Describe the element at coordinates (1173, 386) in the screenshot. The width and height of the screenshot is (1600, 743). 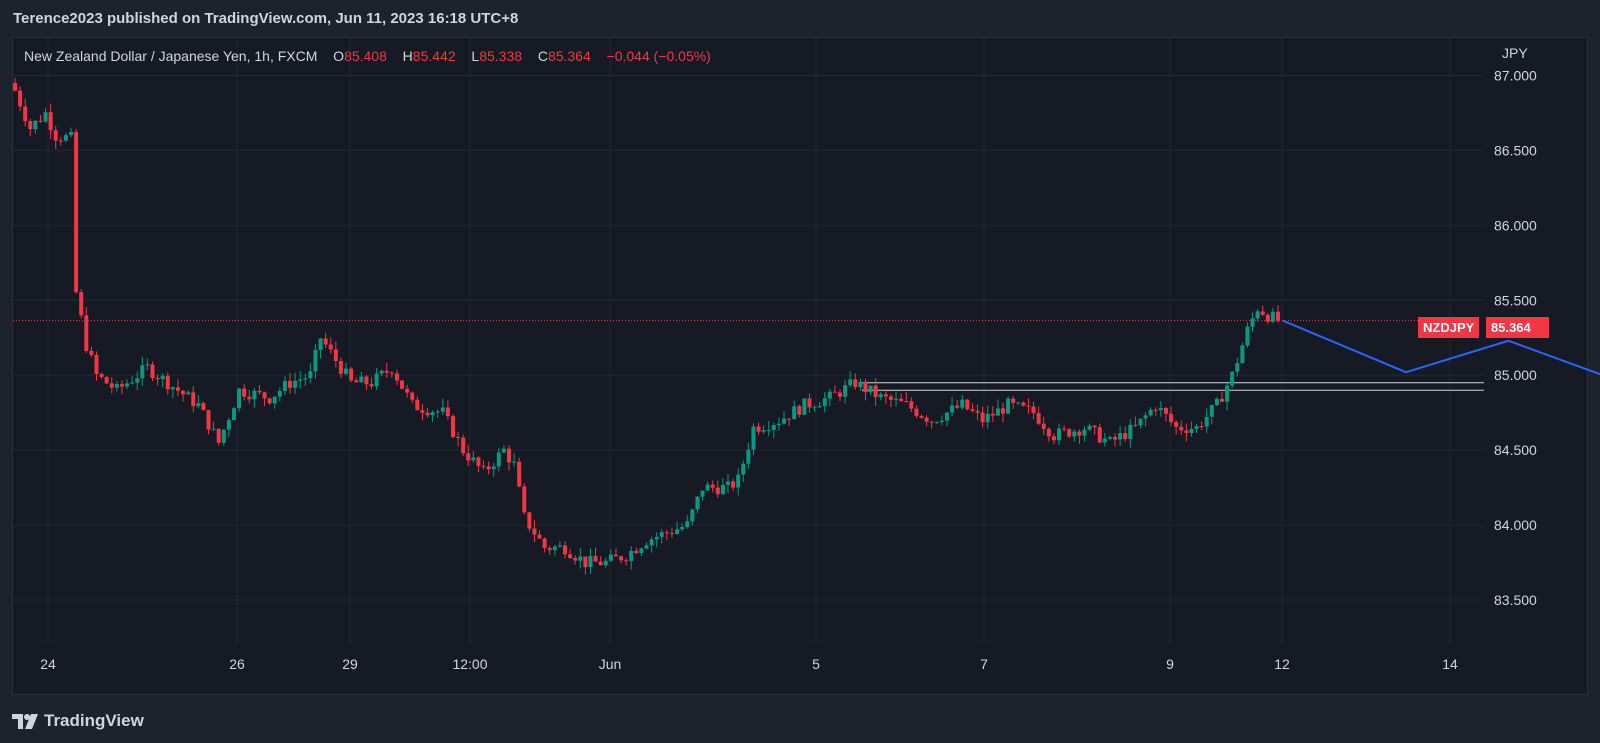
I see `support-zone` at that location.